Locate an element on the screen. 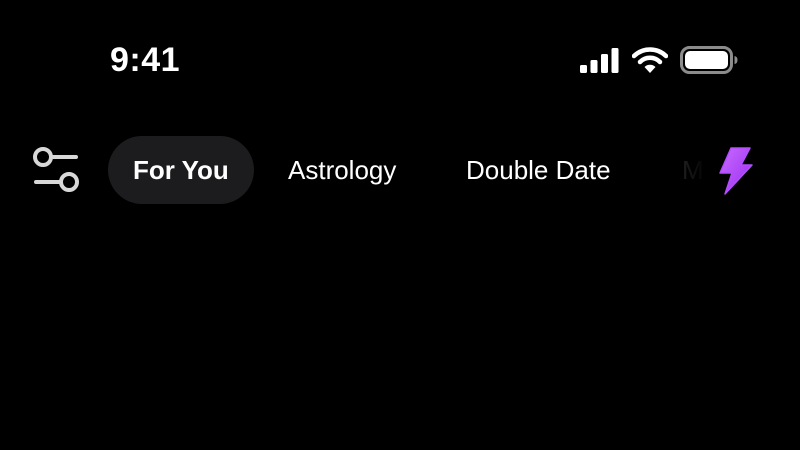 The height and width of the screenshot is (450, 800). lightning-bolt-icon is located at coordinates (735, 171).